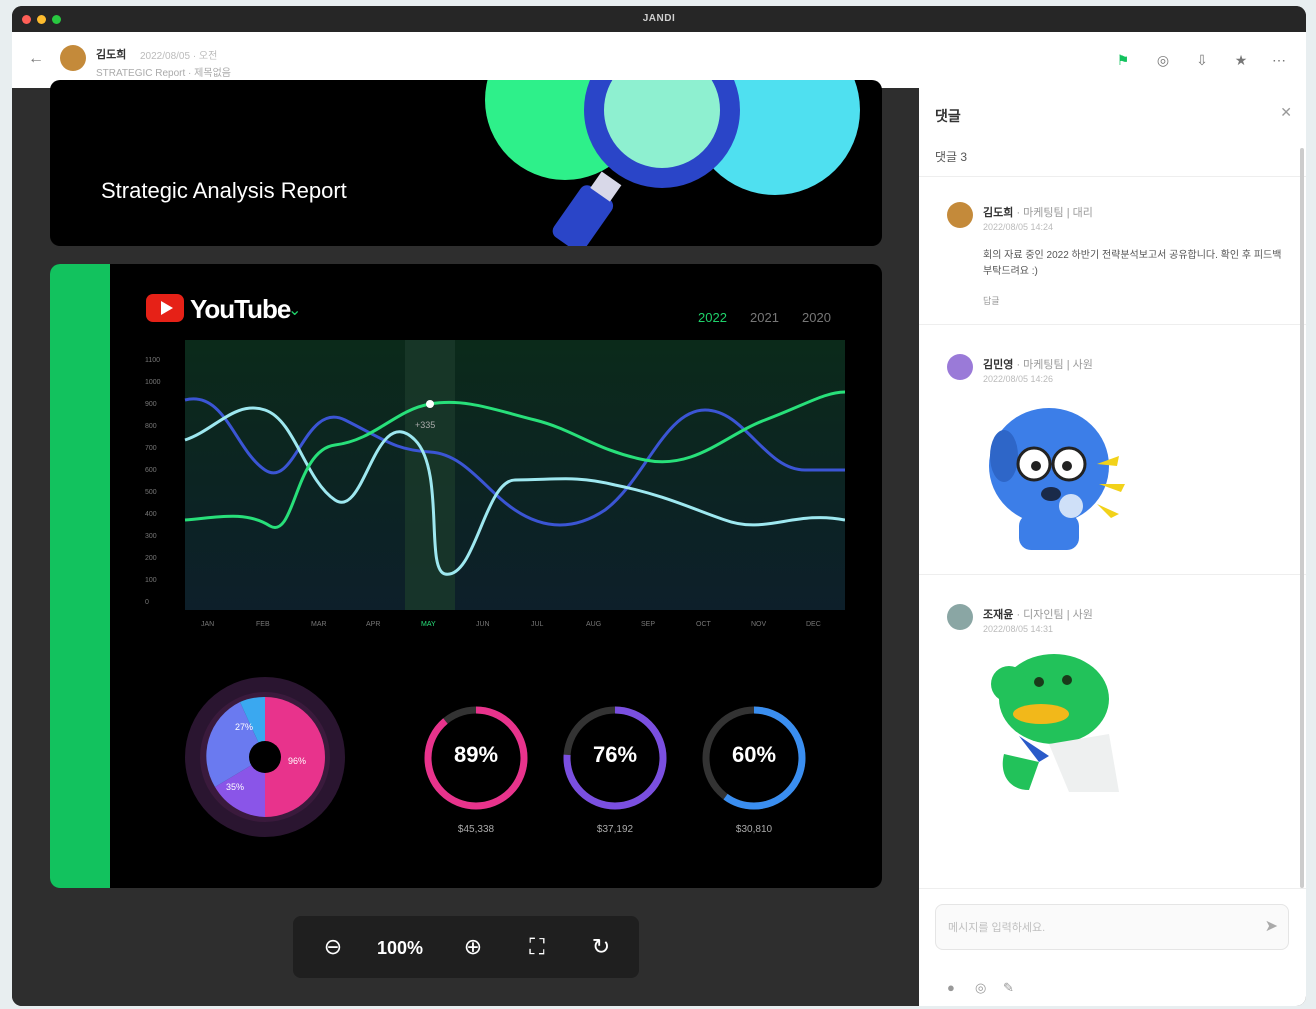 The image size is (1316, 1009). I want to click on x-tick-label: AUG, so click(593, 624).